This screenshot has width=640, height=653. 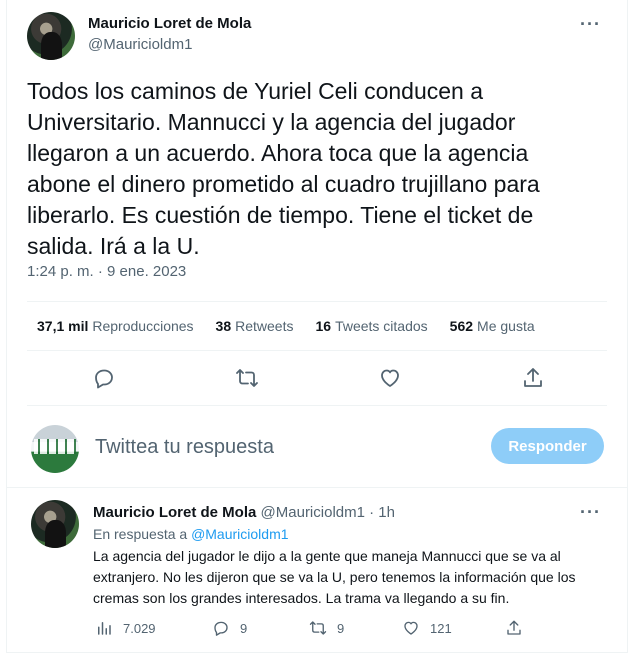 I want to click on reply-author-avatar, so click(x=55, y=524).